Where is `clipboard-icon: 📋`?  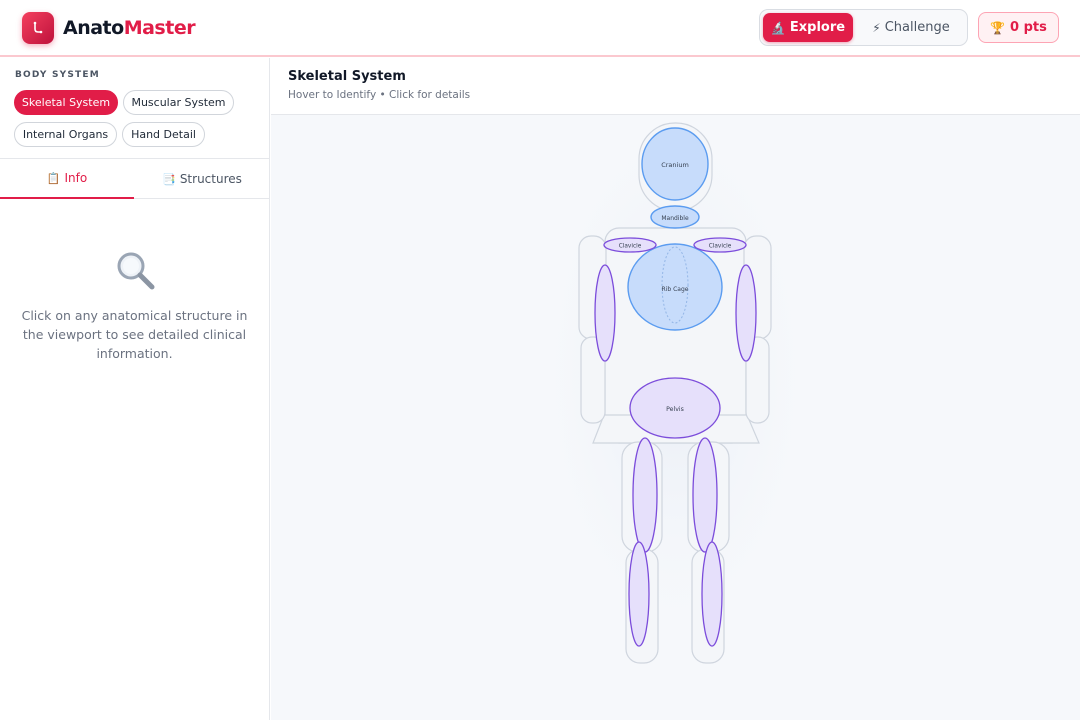 clipboard-icon: 📋 is located at coordinates (53, 178).